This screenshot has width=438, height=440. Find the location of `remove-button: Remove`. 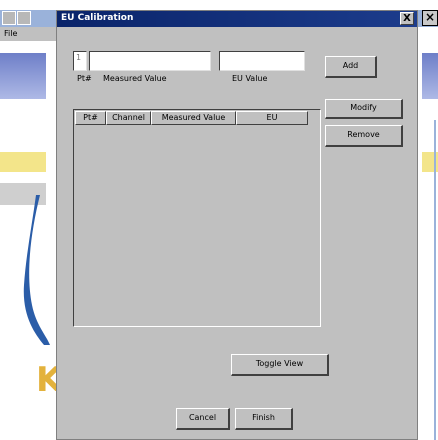

remove-button: Remove is located at coordinates (364, 136).